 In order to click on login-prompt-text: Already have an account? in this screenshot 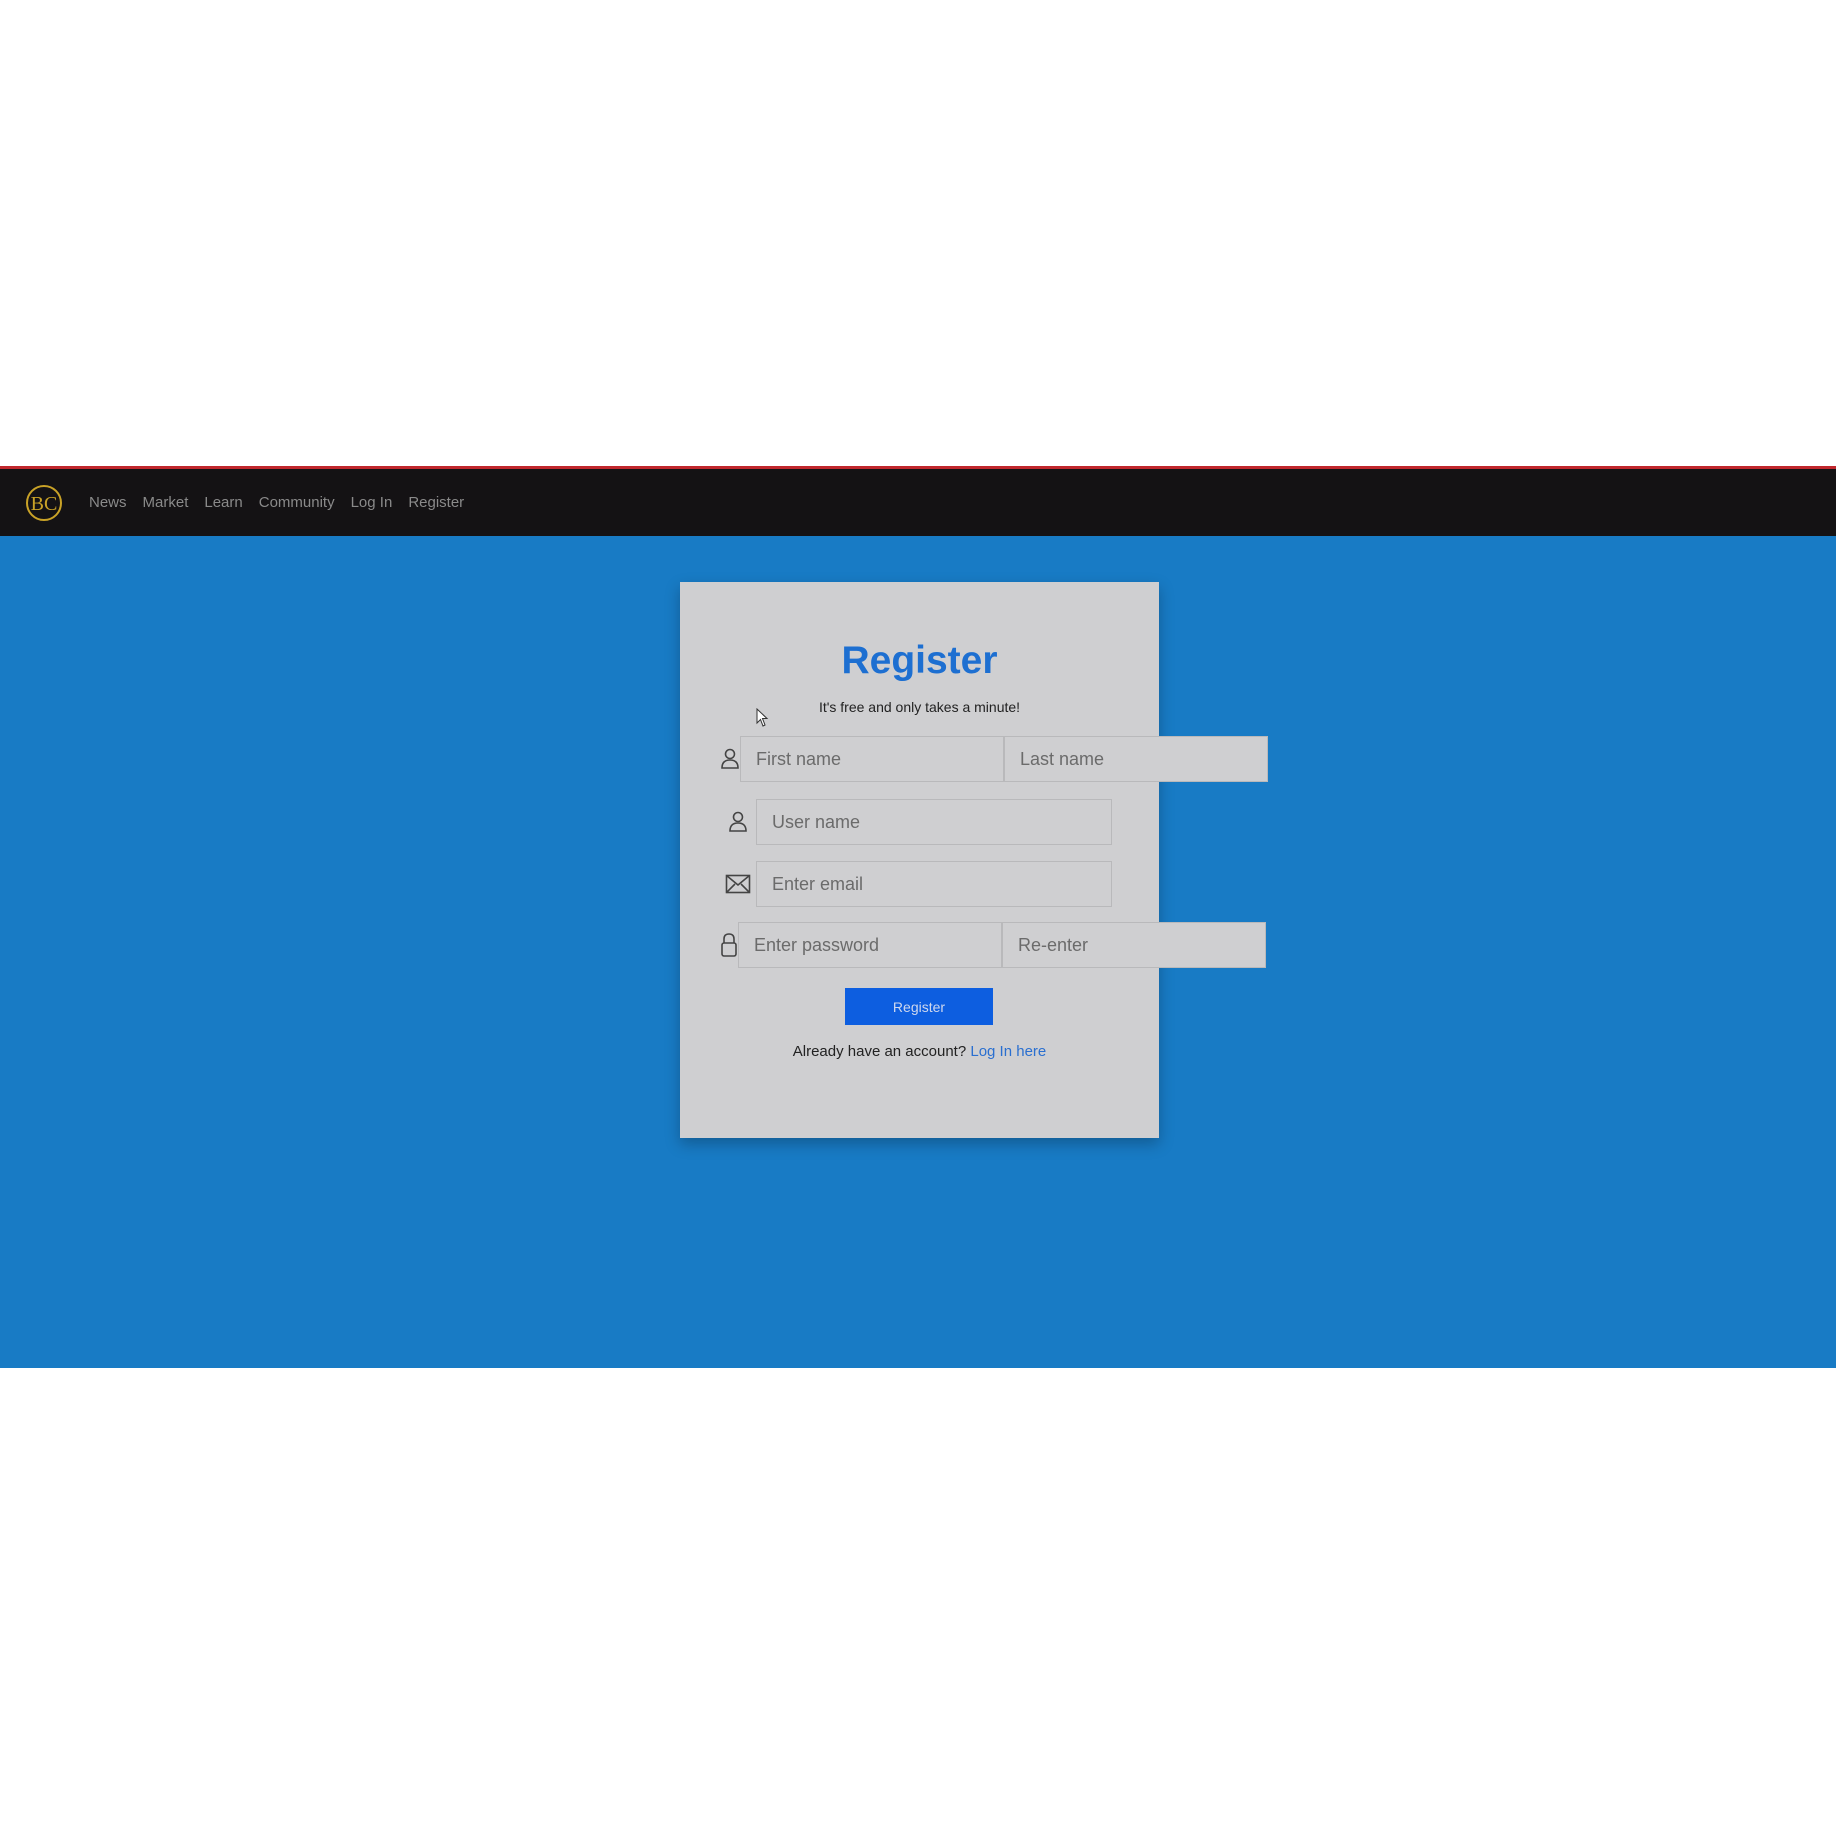, I will do `click(879, 1051)`.